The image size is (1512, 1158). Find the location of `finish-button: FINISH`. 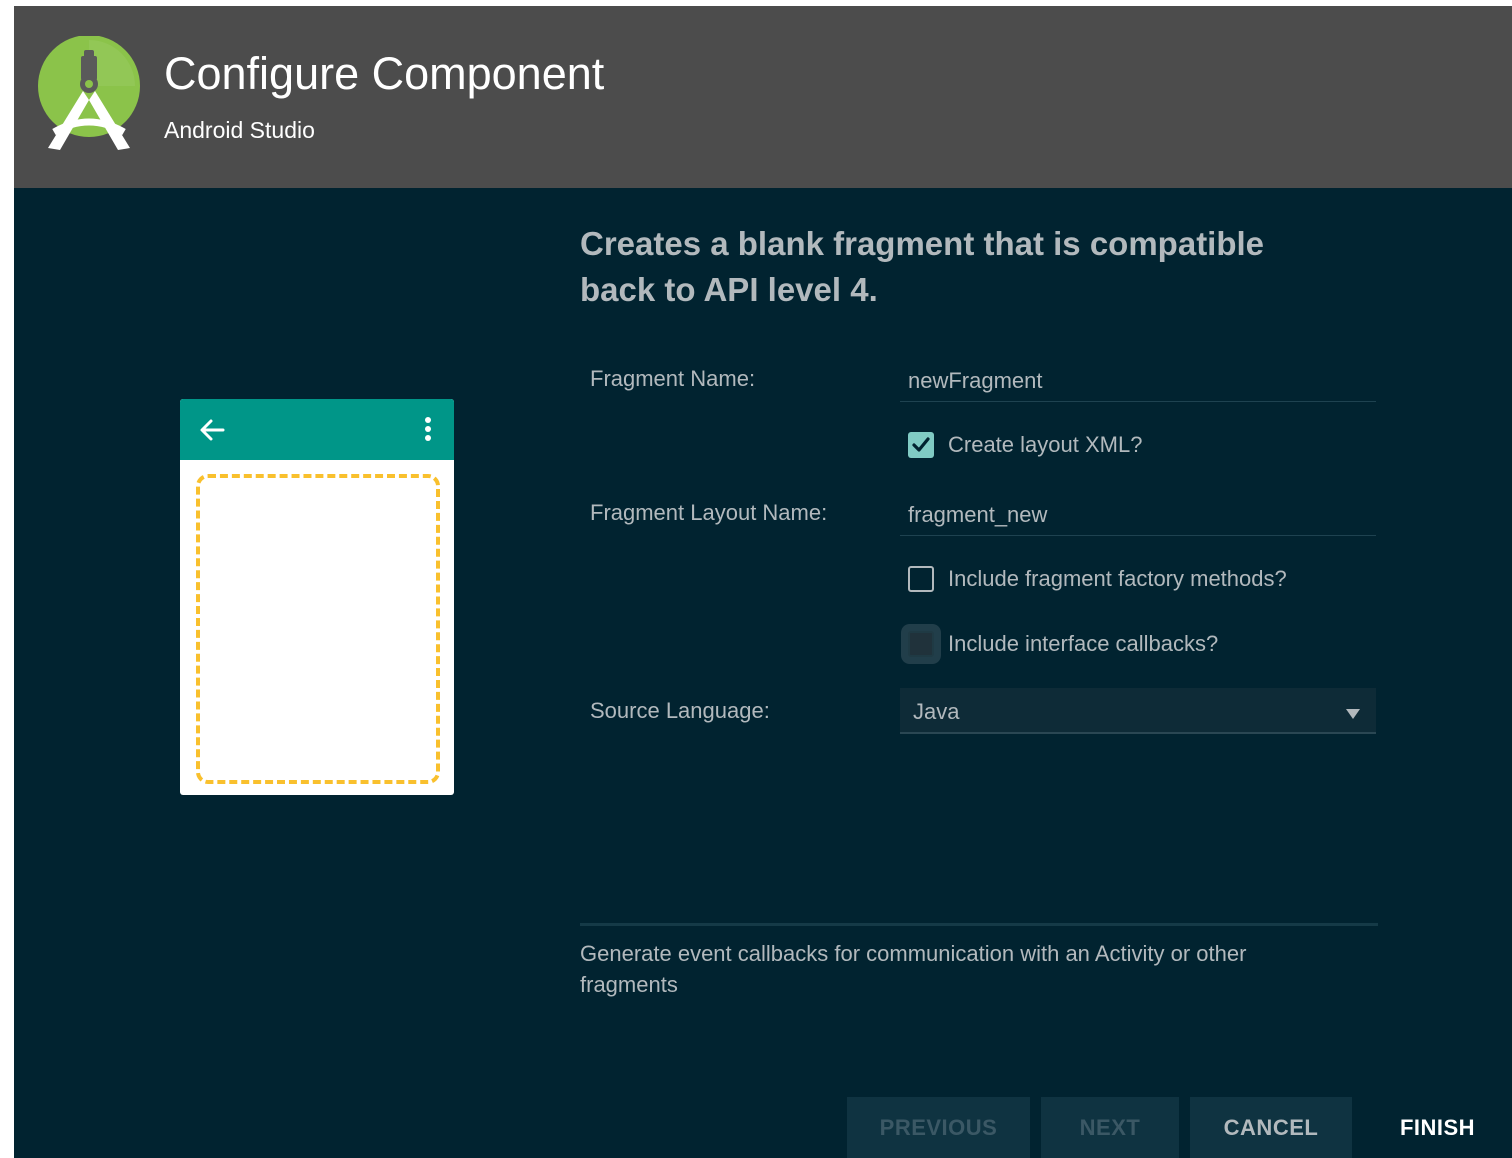

finish-button: FINISH is located at coordinates (1437, 1127).